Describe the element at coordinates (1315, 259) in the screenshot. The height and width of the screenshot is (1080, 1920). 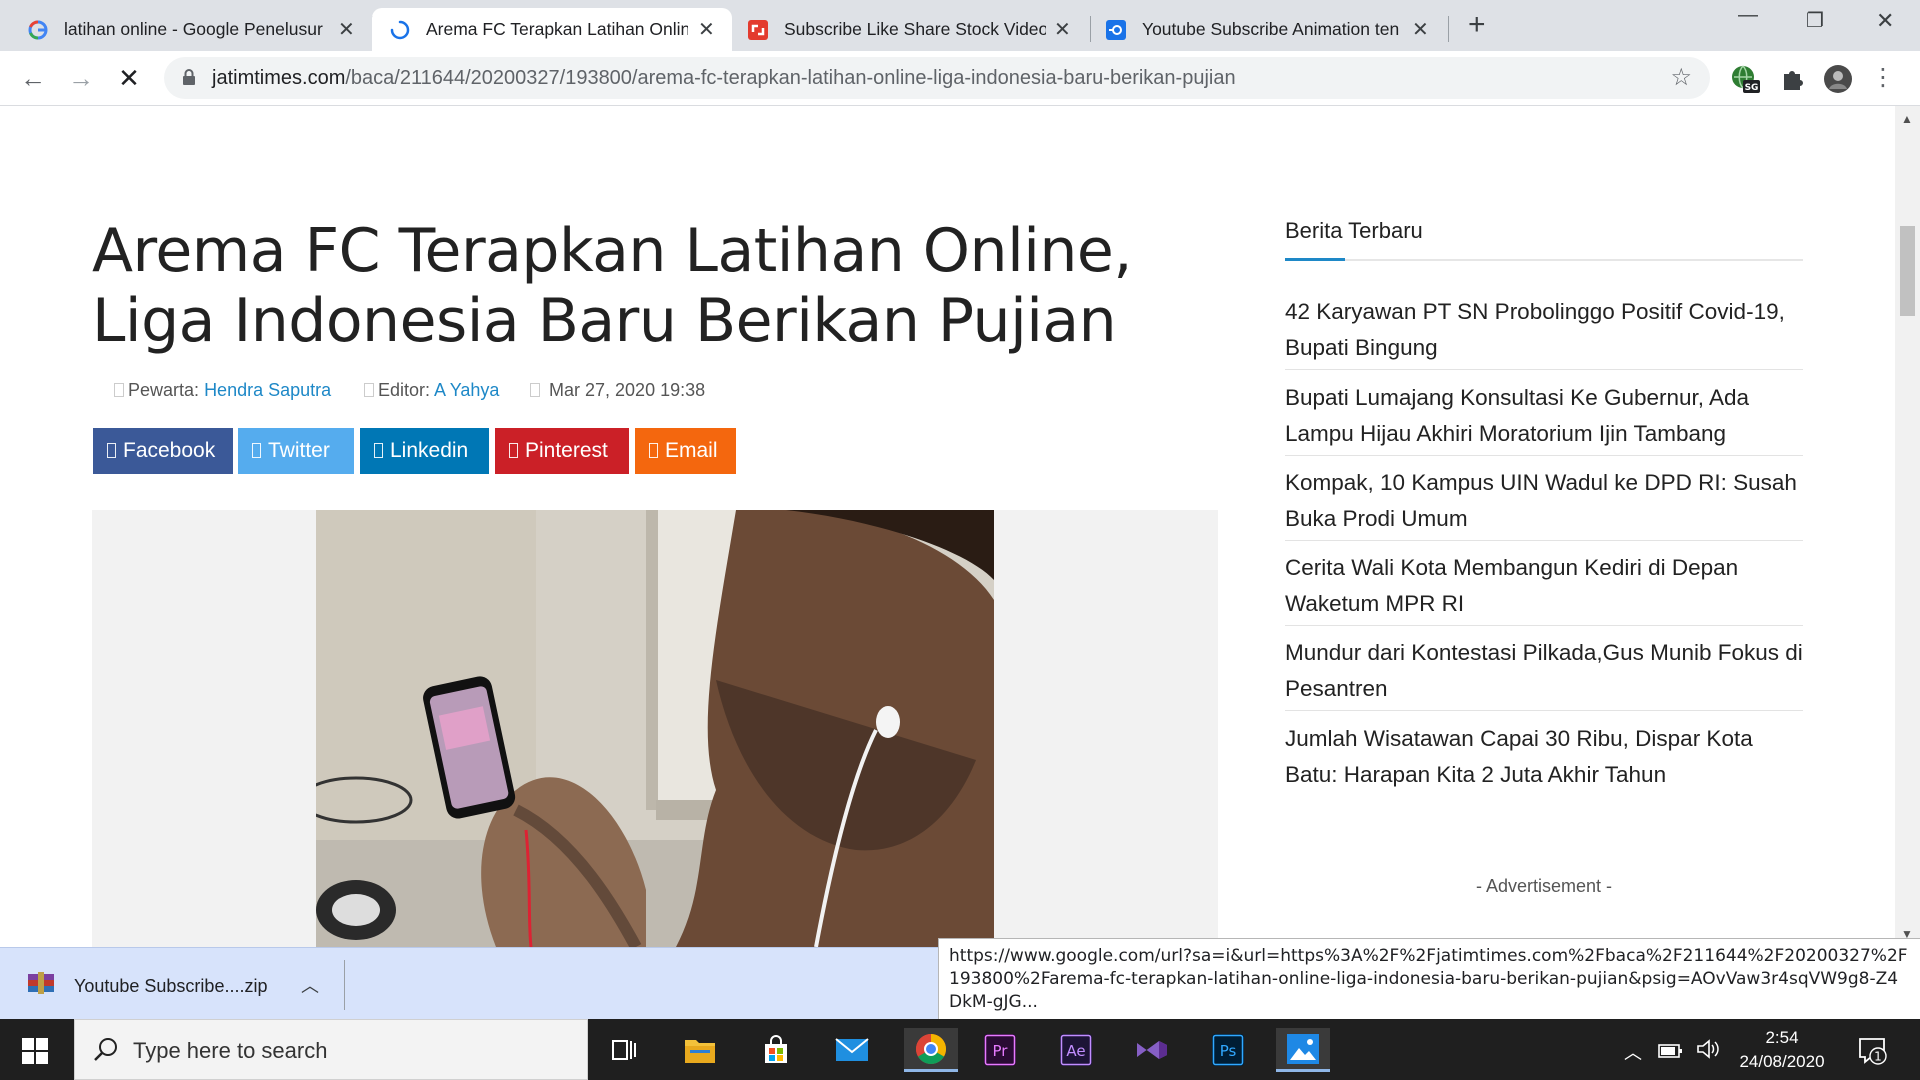
I see `sidebar-accent` at that location.